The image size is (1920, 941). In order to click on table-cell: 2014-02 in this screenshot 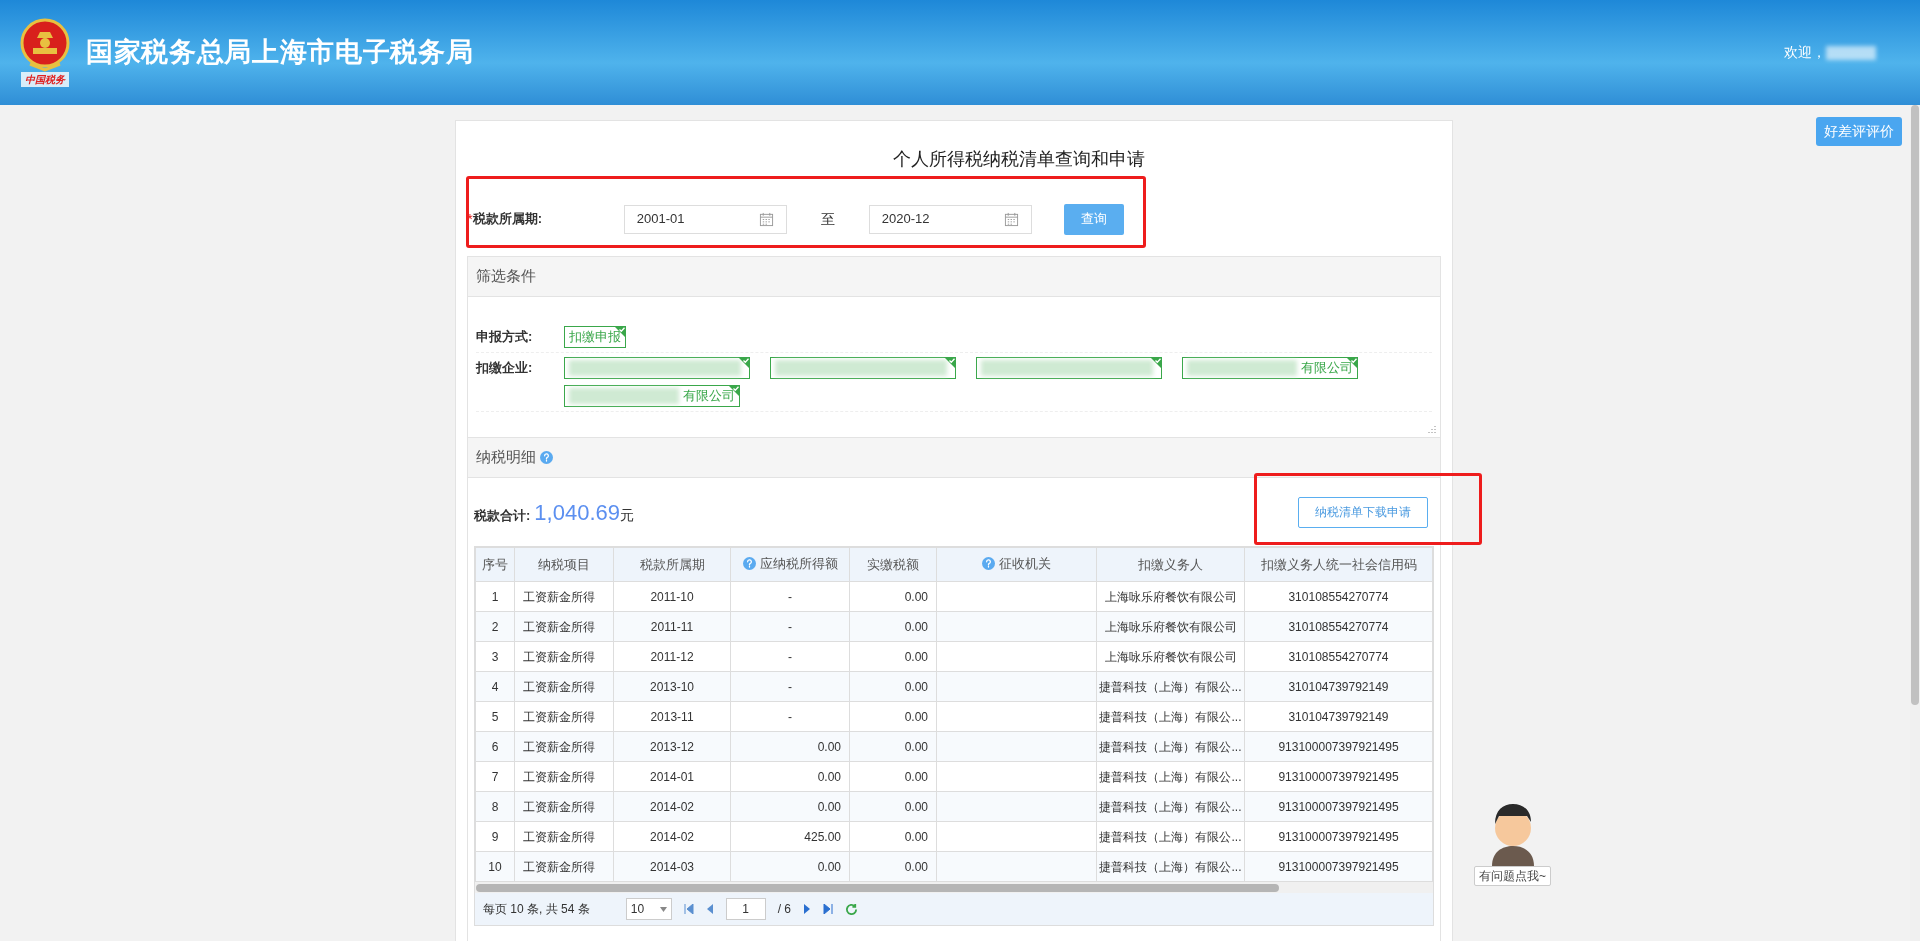, I will do `click(672, 836)`.